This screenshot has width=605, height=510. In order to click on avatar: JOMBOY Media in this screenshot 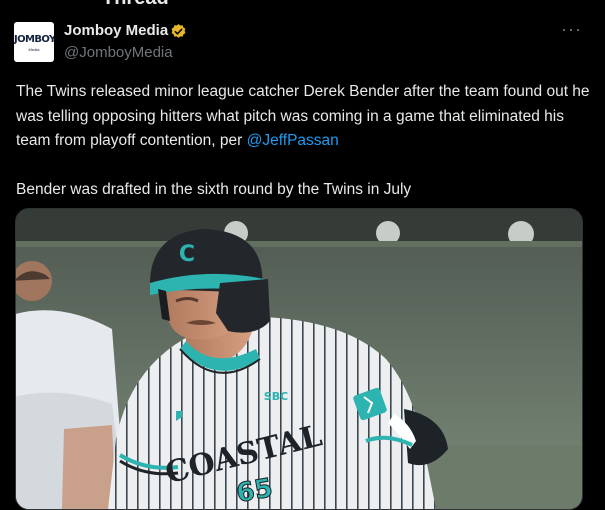, I will do `click(34, 42)`.